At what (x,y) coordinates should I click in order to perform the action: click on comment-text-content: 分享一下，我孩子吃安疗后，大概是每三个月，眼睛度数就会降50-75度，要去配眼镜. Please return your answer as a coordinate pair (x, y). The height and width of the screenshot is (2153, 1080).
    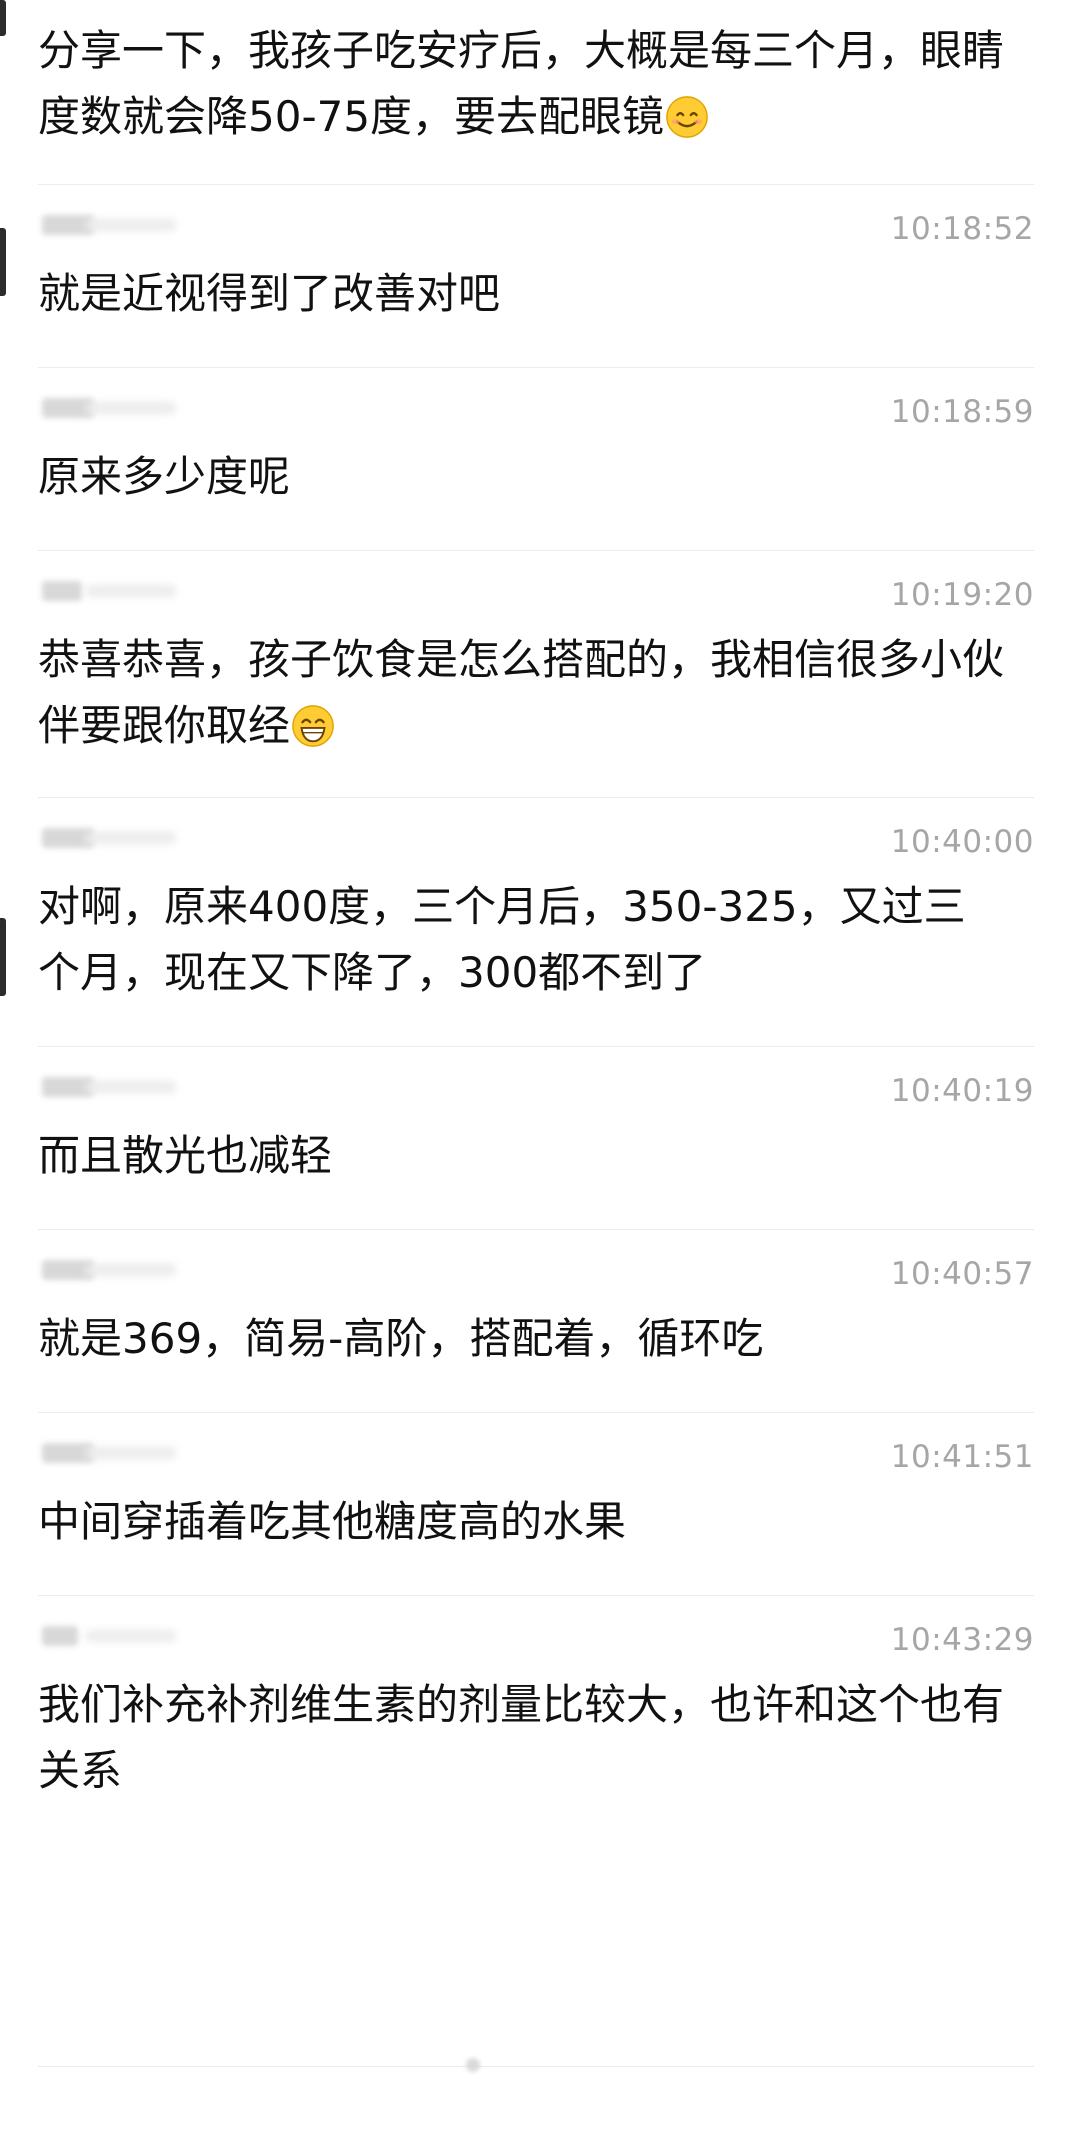
    Looking at the image, I should click on (521, 83).